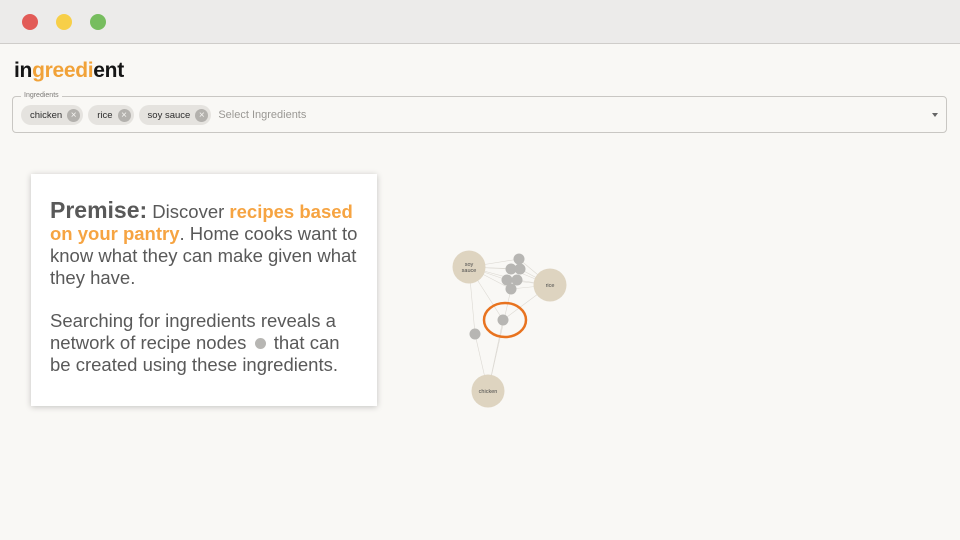 This screenshot has height=540, width=960. I want to click on recipe-node-highlighted, so click(503, 320).